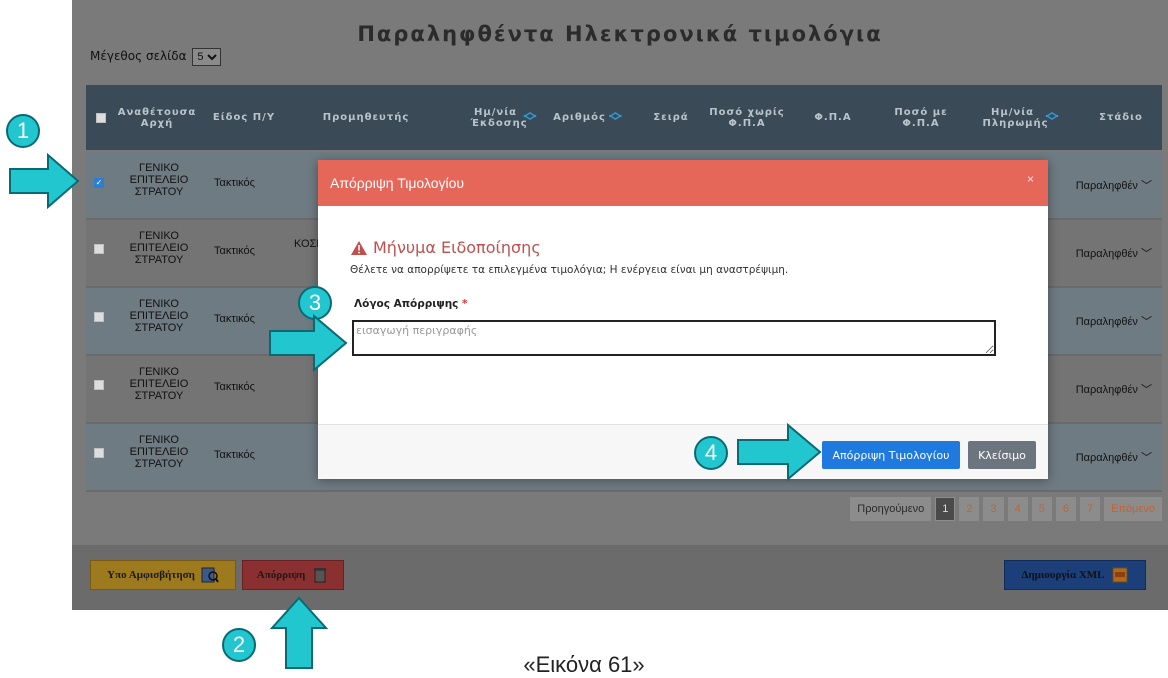  Describe the element at coordinates (891, 509) in the screenshot. I see `pagination-prev: Προηγούμενο` at that location.